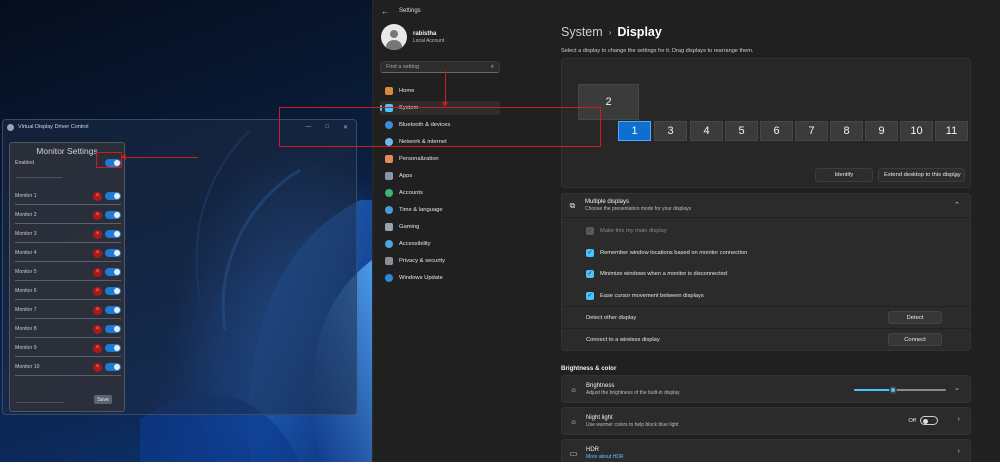  I want to click on ease-cursor-checkbox: ✓, so click(590, 296).